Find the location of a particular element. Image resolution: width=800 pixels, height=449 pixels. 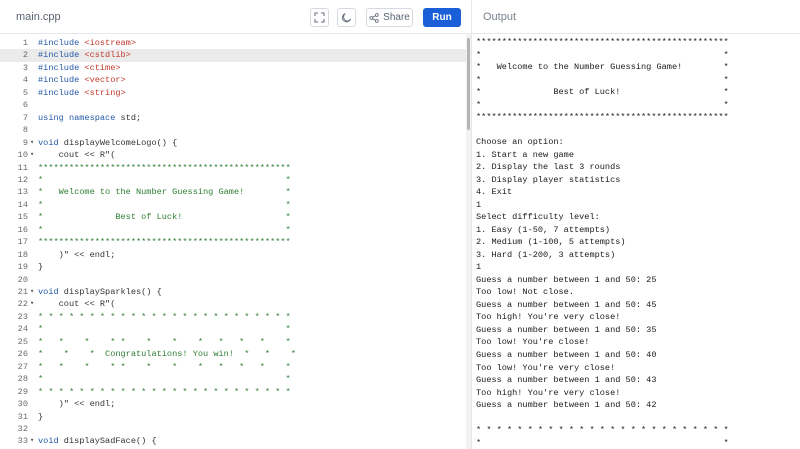

output-line: Select difficulty level: is located at coordinates (538, 217).